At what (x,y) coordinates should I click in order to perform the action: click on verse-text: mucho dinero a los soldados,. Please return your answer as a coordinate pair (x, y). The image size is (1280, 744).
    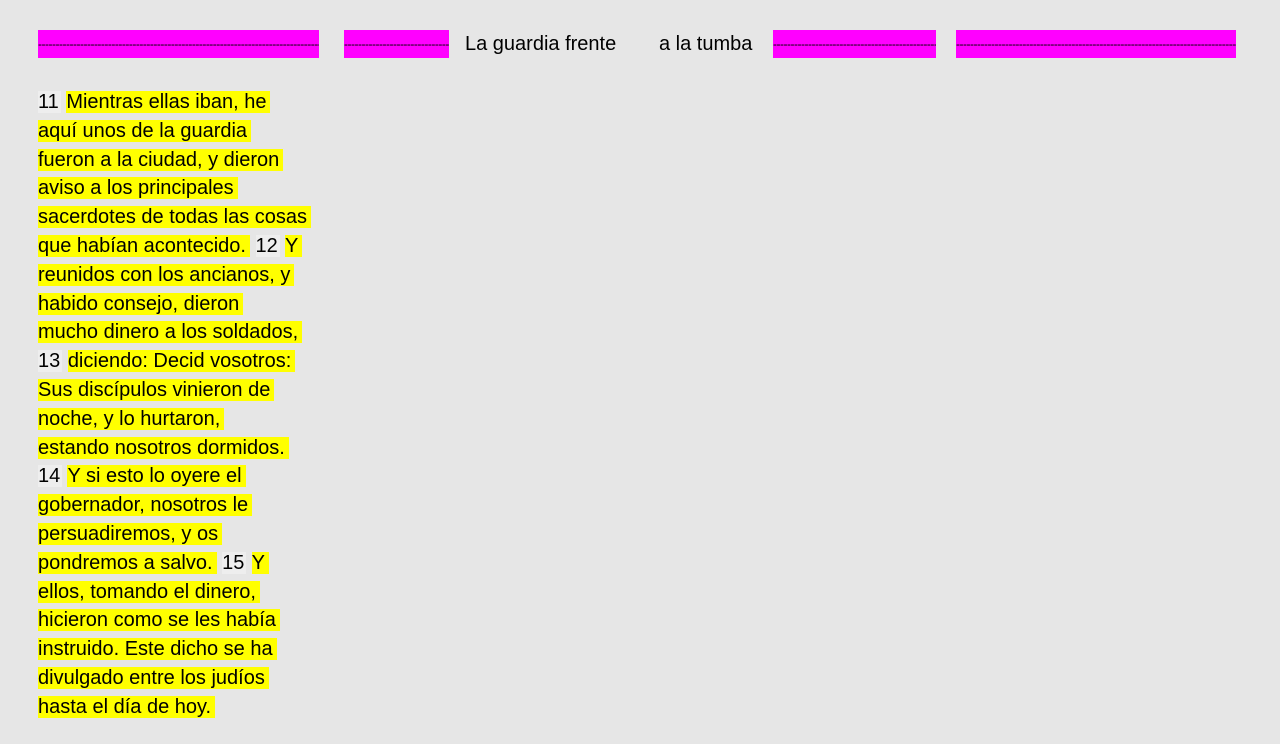
    Looking at the image, I should click on (170, 332).